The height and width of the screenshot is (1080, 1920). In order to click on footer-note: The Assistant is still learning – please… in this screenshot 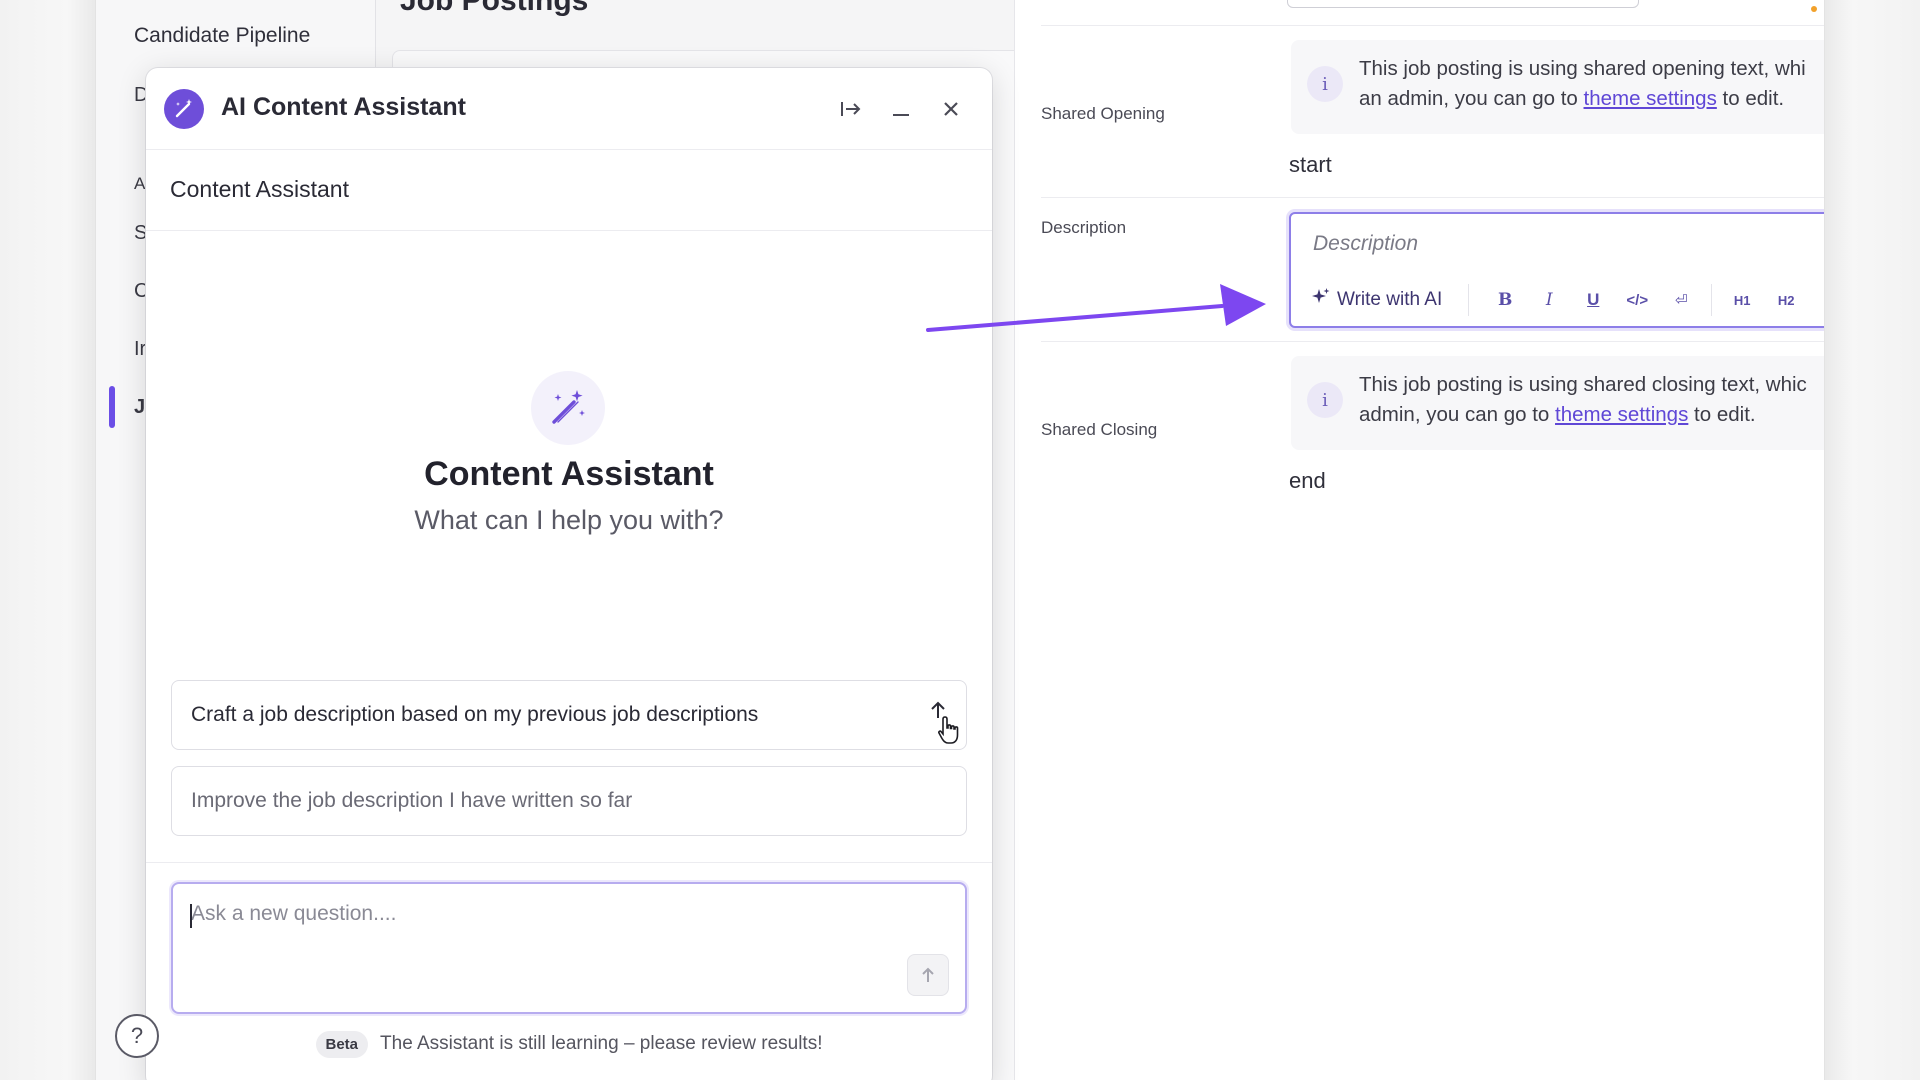, I will do `click(601, 1043)`.